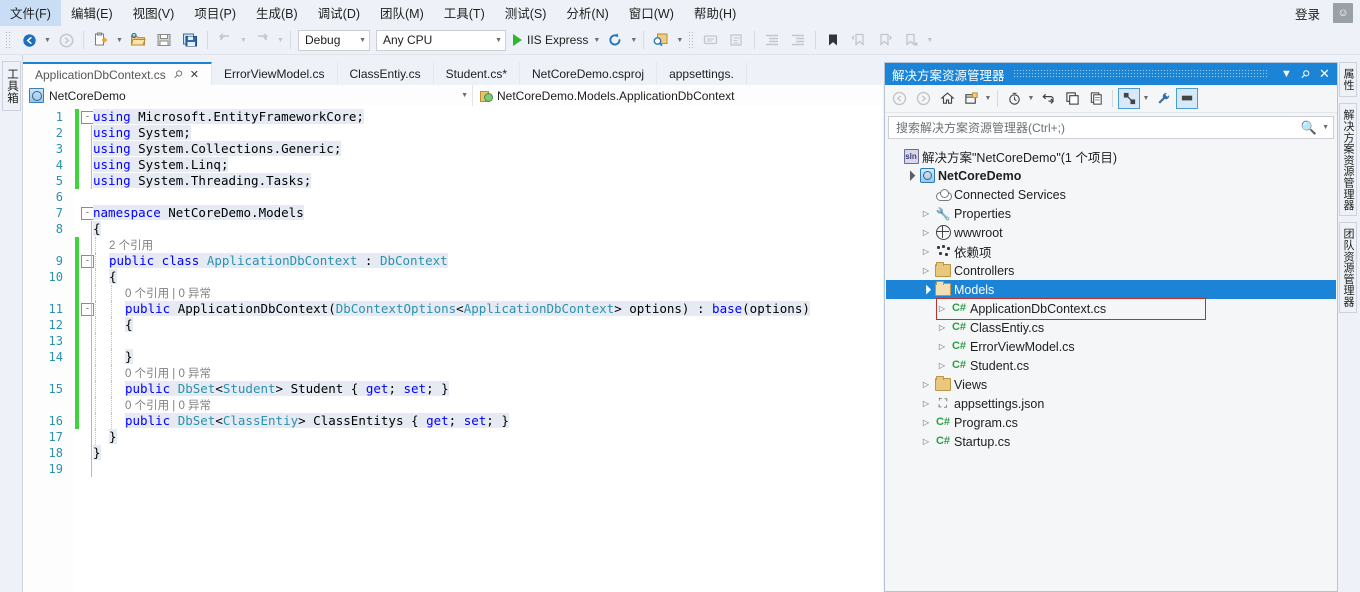 The width and height of the screenshot is (1360, 592). What do you see at coordinates (243, 40) in the screenshot?
I see `undo-dropdown-icon: ▼` at bounding box center [243, 40].